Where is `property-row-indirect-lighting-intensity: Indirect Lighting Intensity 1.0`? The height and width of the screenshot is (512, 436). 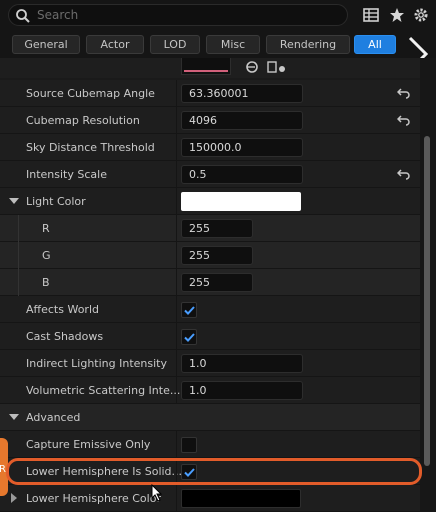 property-row-indirect-lighting-intensity: Indirect Lighting Intensity 1.0 is located at coordinates (210, 363).